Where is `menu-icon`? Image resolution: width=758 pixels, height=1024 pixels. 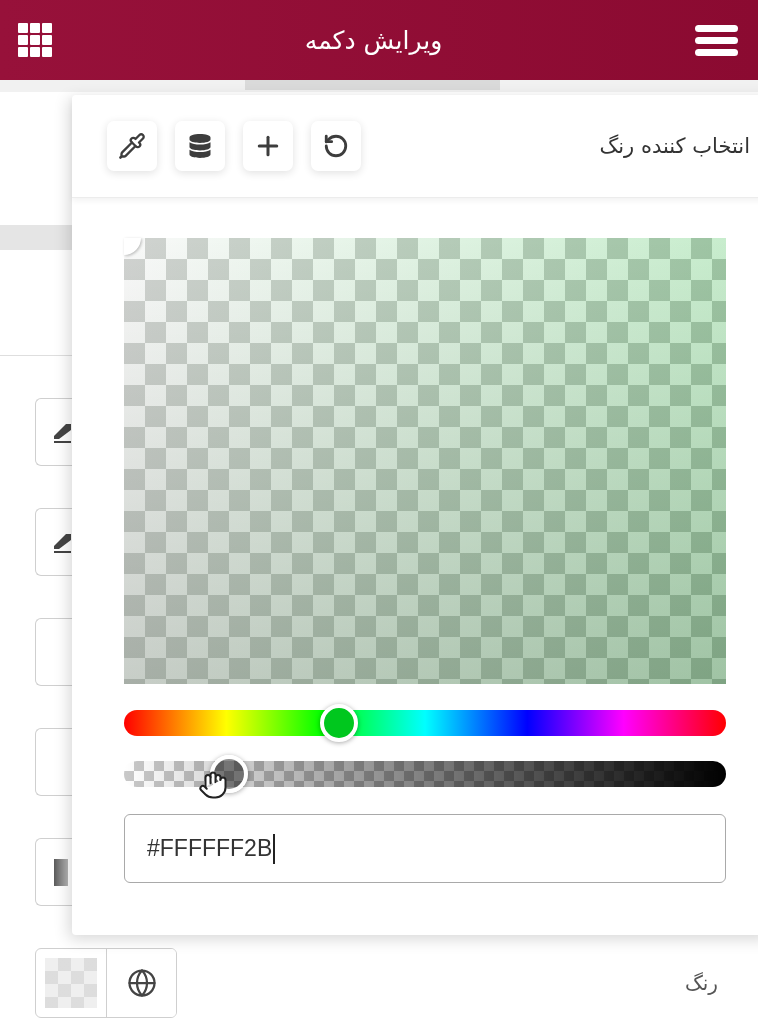
menu-icon is located at coordinates (716, 40).